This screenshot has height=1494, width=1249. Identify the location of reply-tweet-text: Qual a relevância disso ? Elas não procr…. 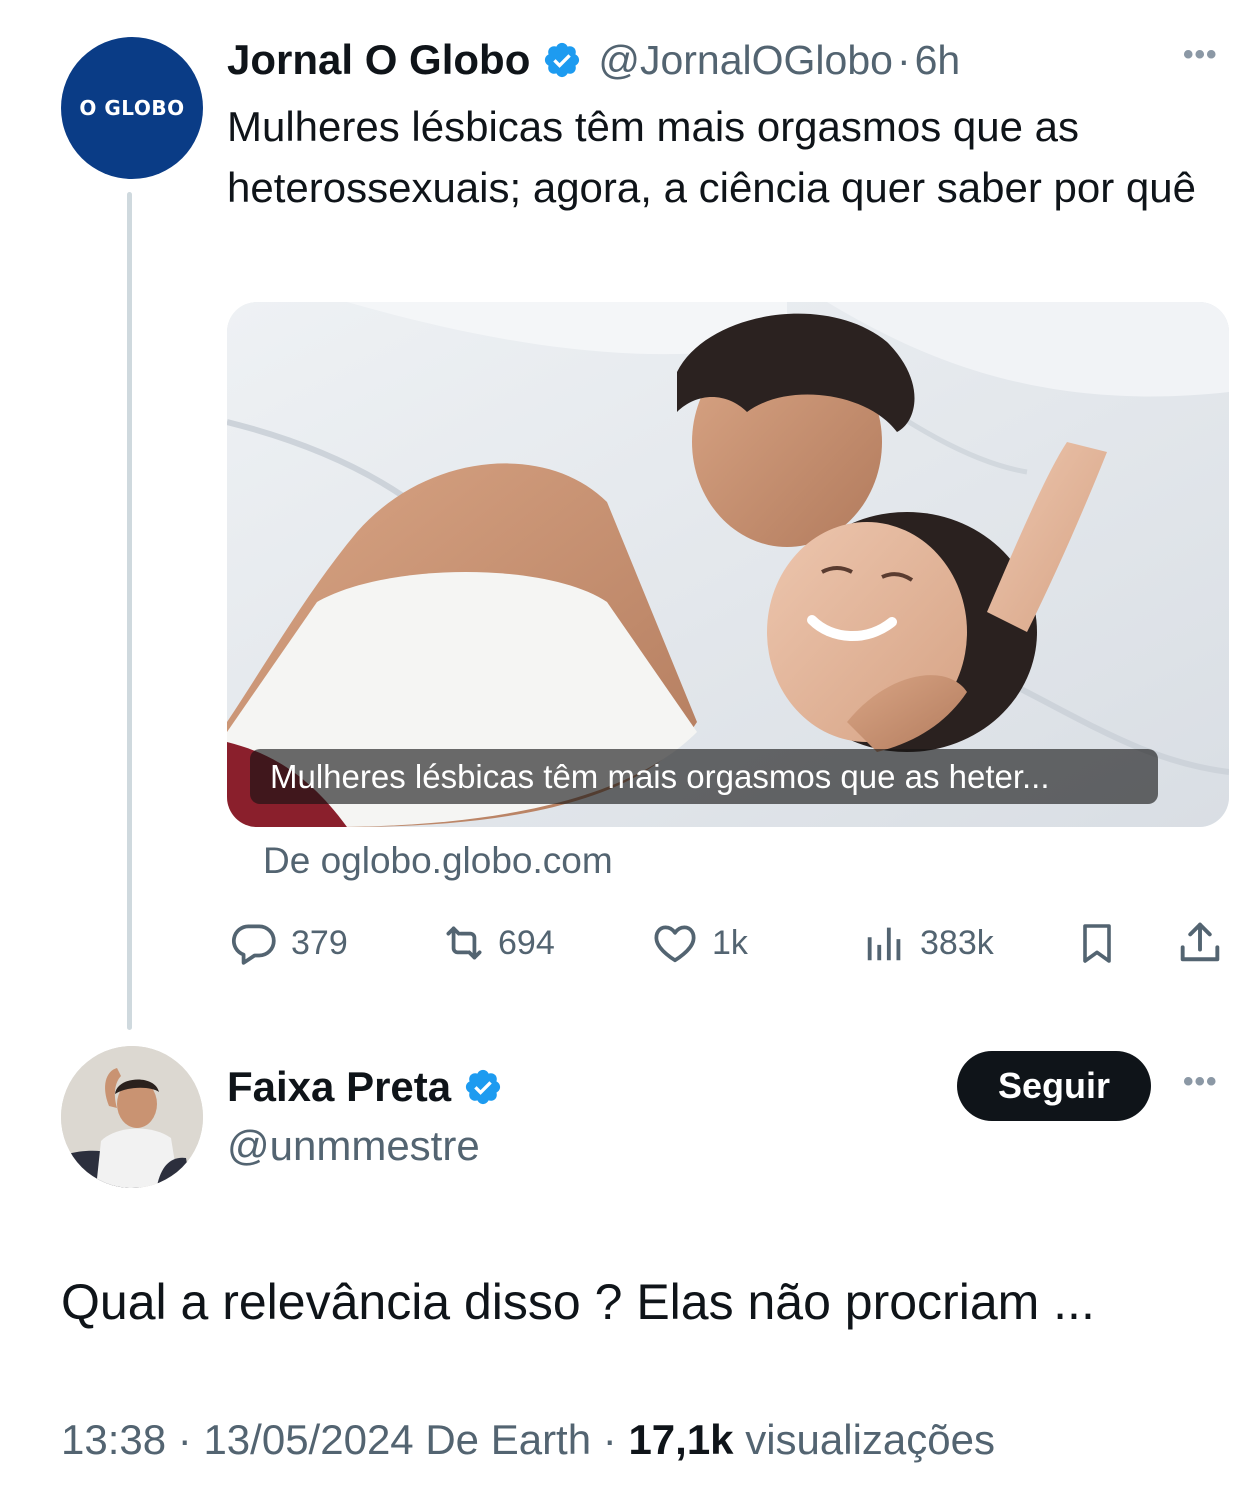
(578, 1302).